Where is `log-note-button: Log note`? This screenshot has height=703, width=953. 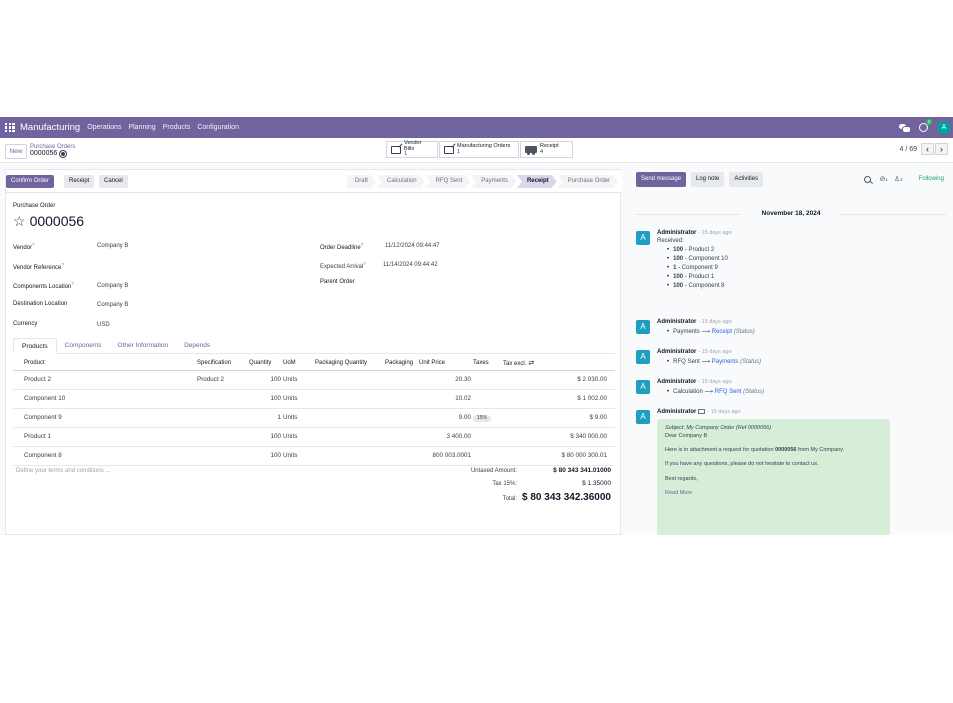 log-note-button: Log note is located at coordinates (708, 179).